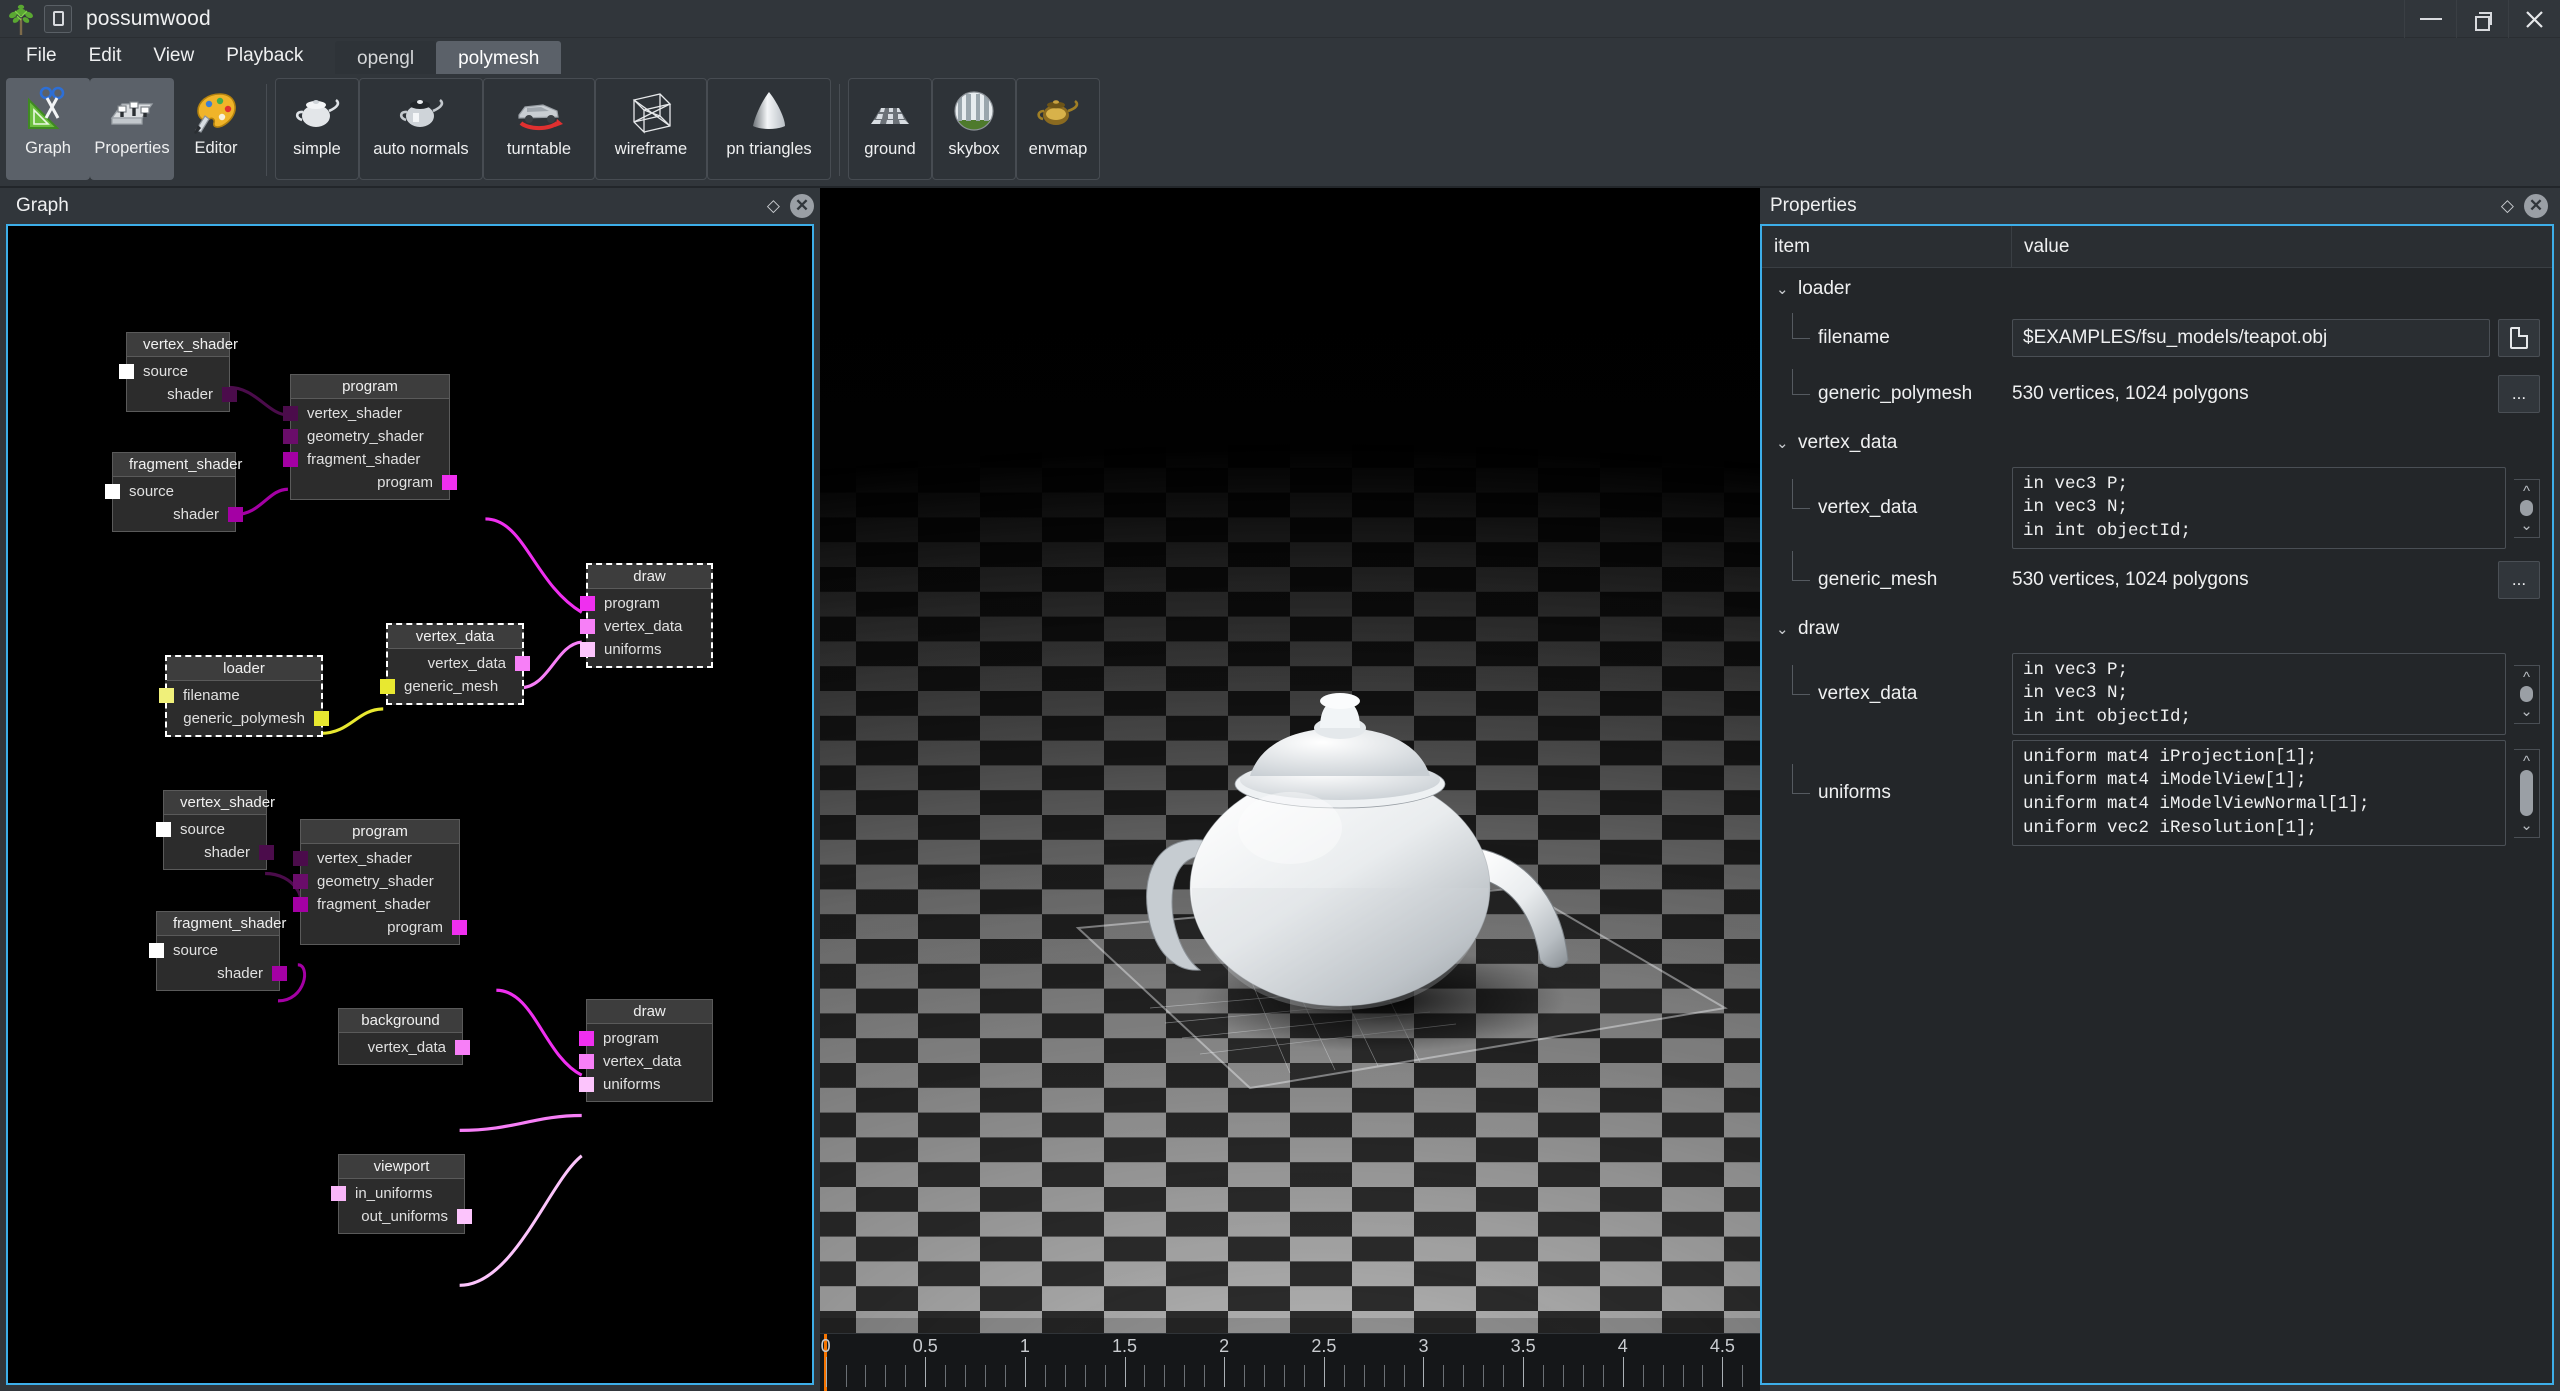  Describe the element at coordinates (451, 686) in the screenshot. I see `port-generic-mesh: generic_mesh` at that location.